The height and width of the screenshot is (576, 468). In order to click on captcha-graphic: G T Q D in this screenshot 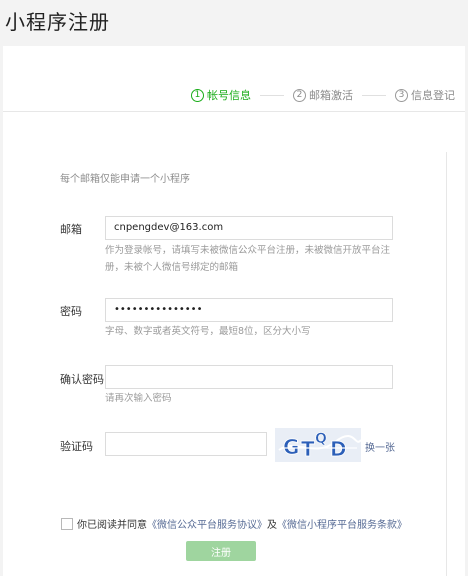, I will do `click(318, 445)`.